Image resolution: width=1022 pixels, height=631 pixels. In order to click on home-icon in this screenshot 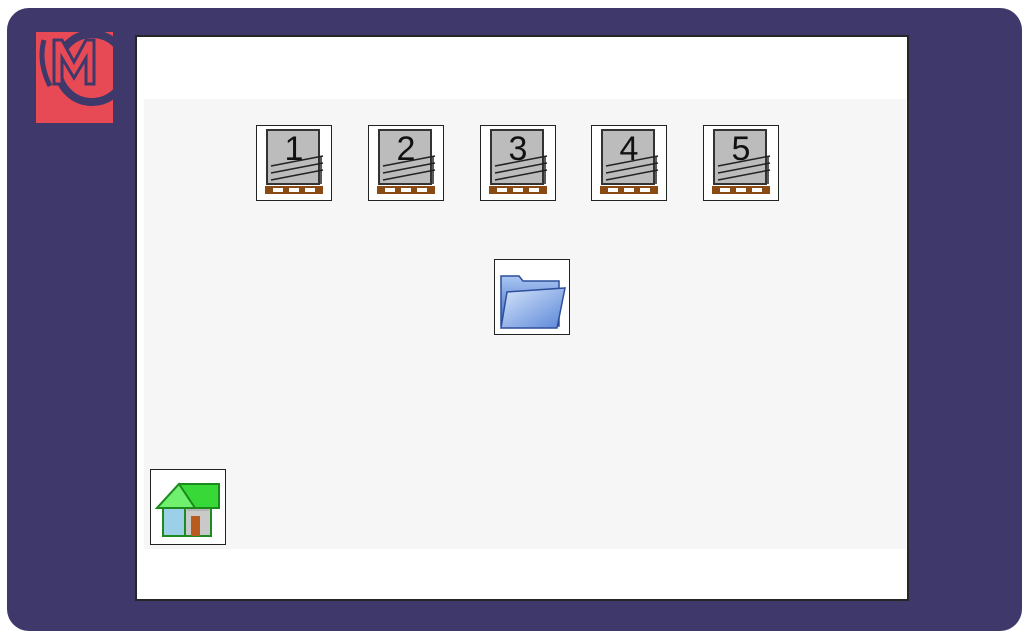, I will do `click(187, 509)`.